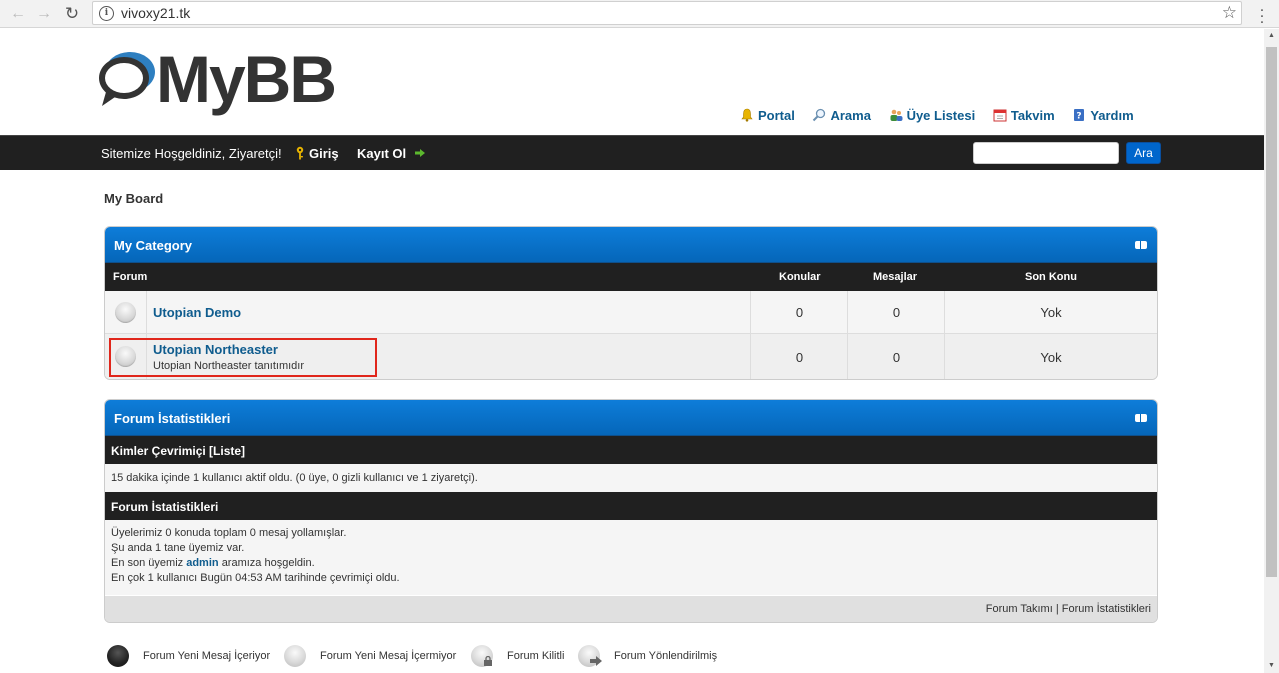  Describe the element at coordinates (172, 418) in the screenshot. I see `stats-title: Forum İstatistikleri` at that location.